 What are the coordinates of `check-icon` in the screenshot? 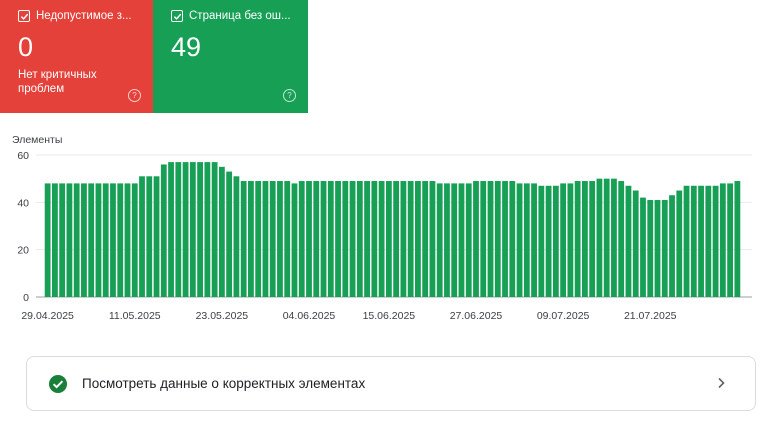 It's located at (24, 16).